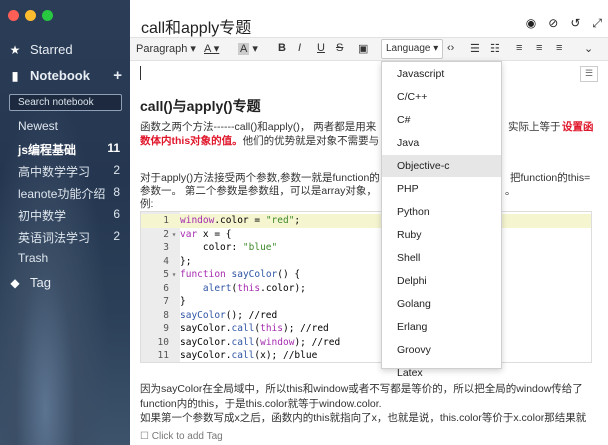 Image resolution: width=608 pixels, height=445 pixels. Describe the element at coordinates (72, 258) in the screenshot. I see `sidebar-item-trash: Trash` at that location.